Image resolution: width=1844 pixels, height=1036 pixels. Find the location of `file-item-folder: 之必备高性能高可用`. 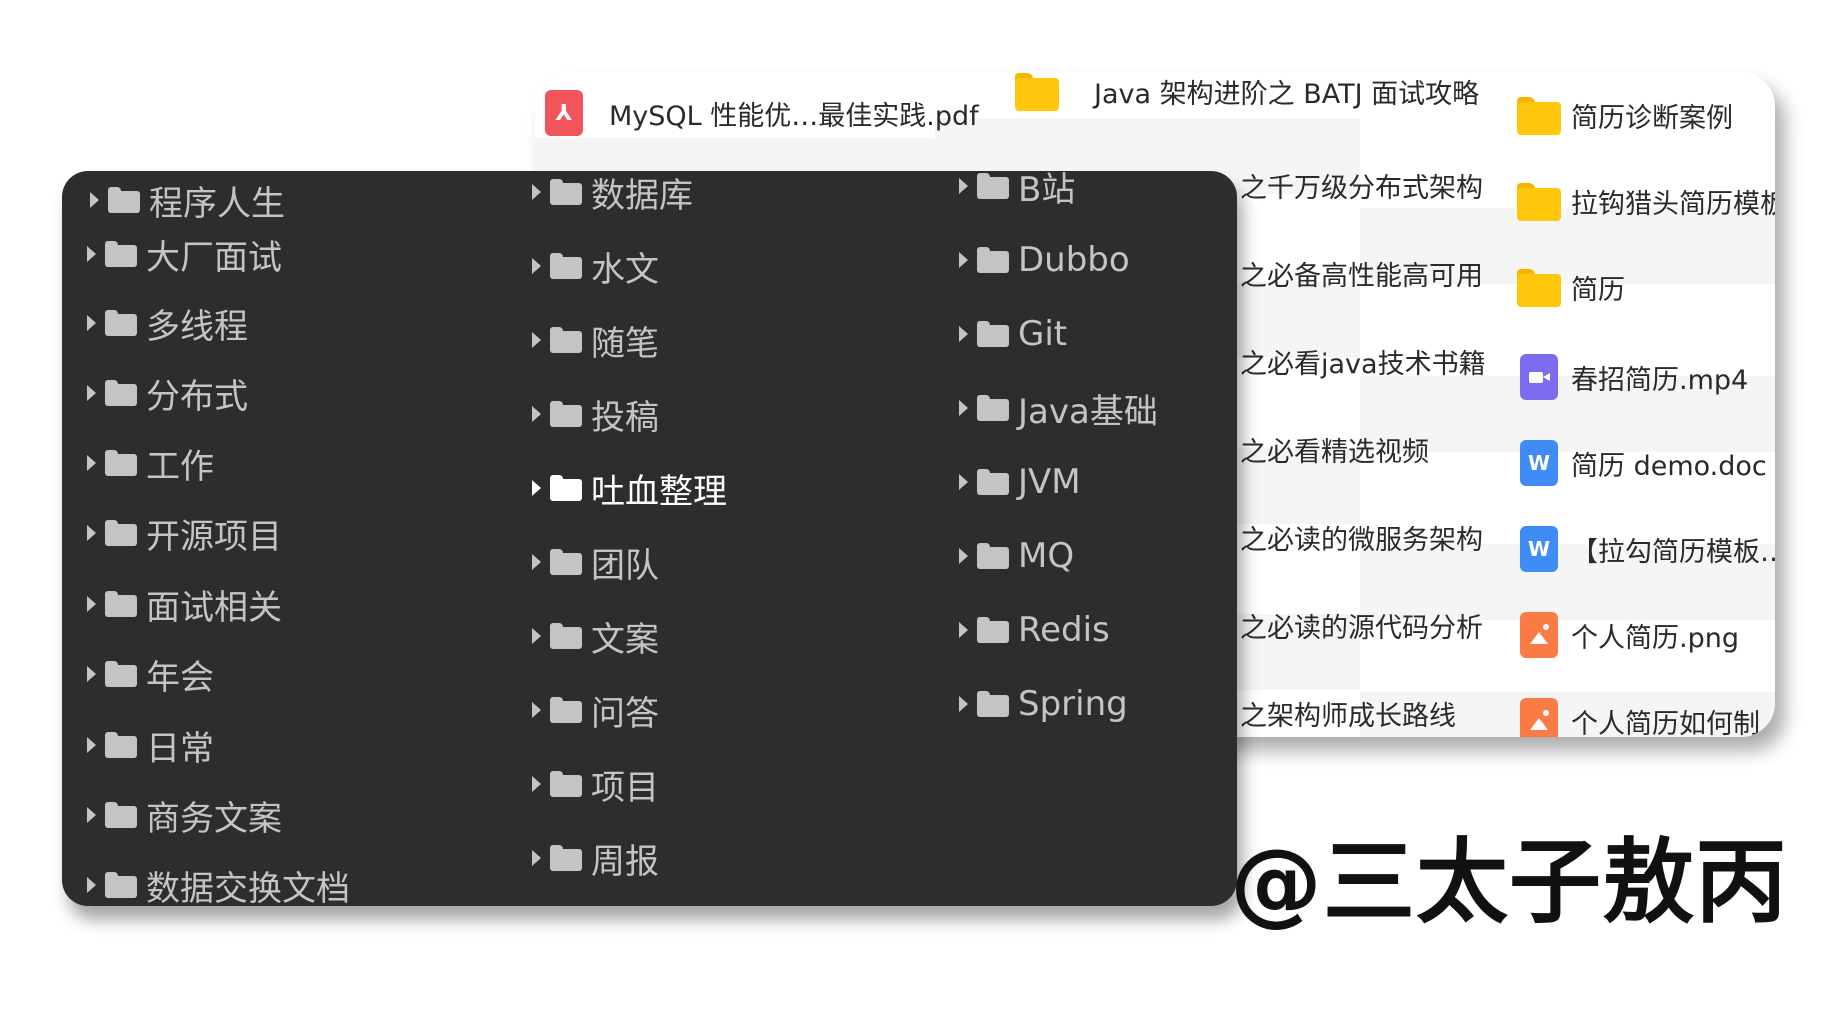

file-item-folder: 之必备高性能高可用 is located at coordinates (1361, 273).